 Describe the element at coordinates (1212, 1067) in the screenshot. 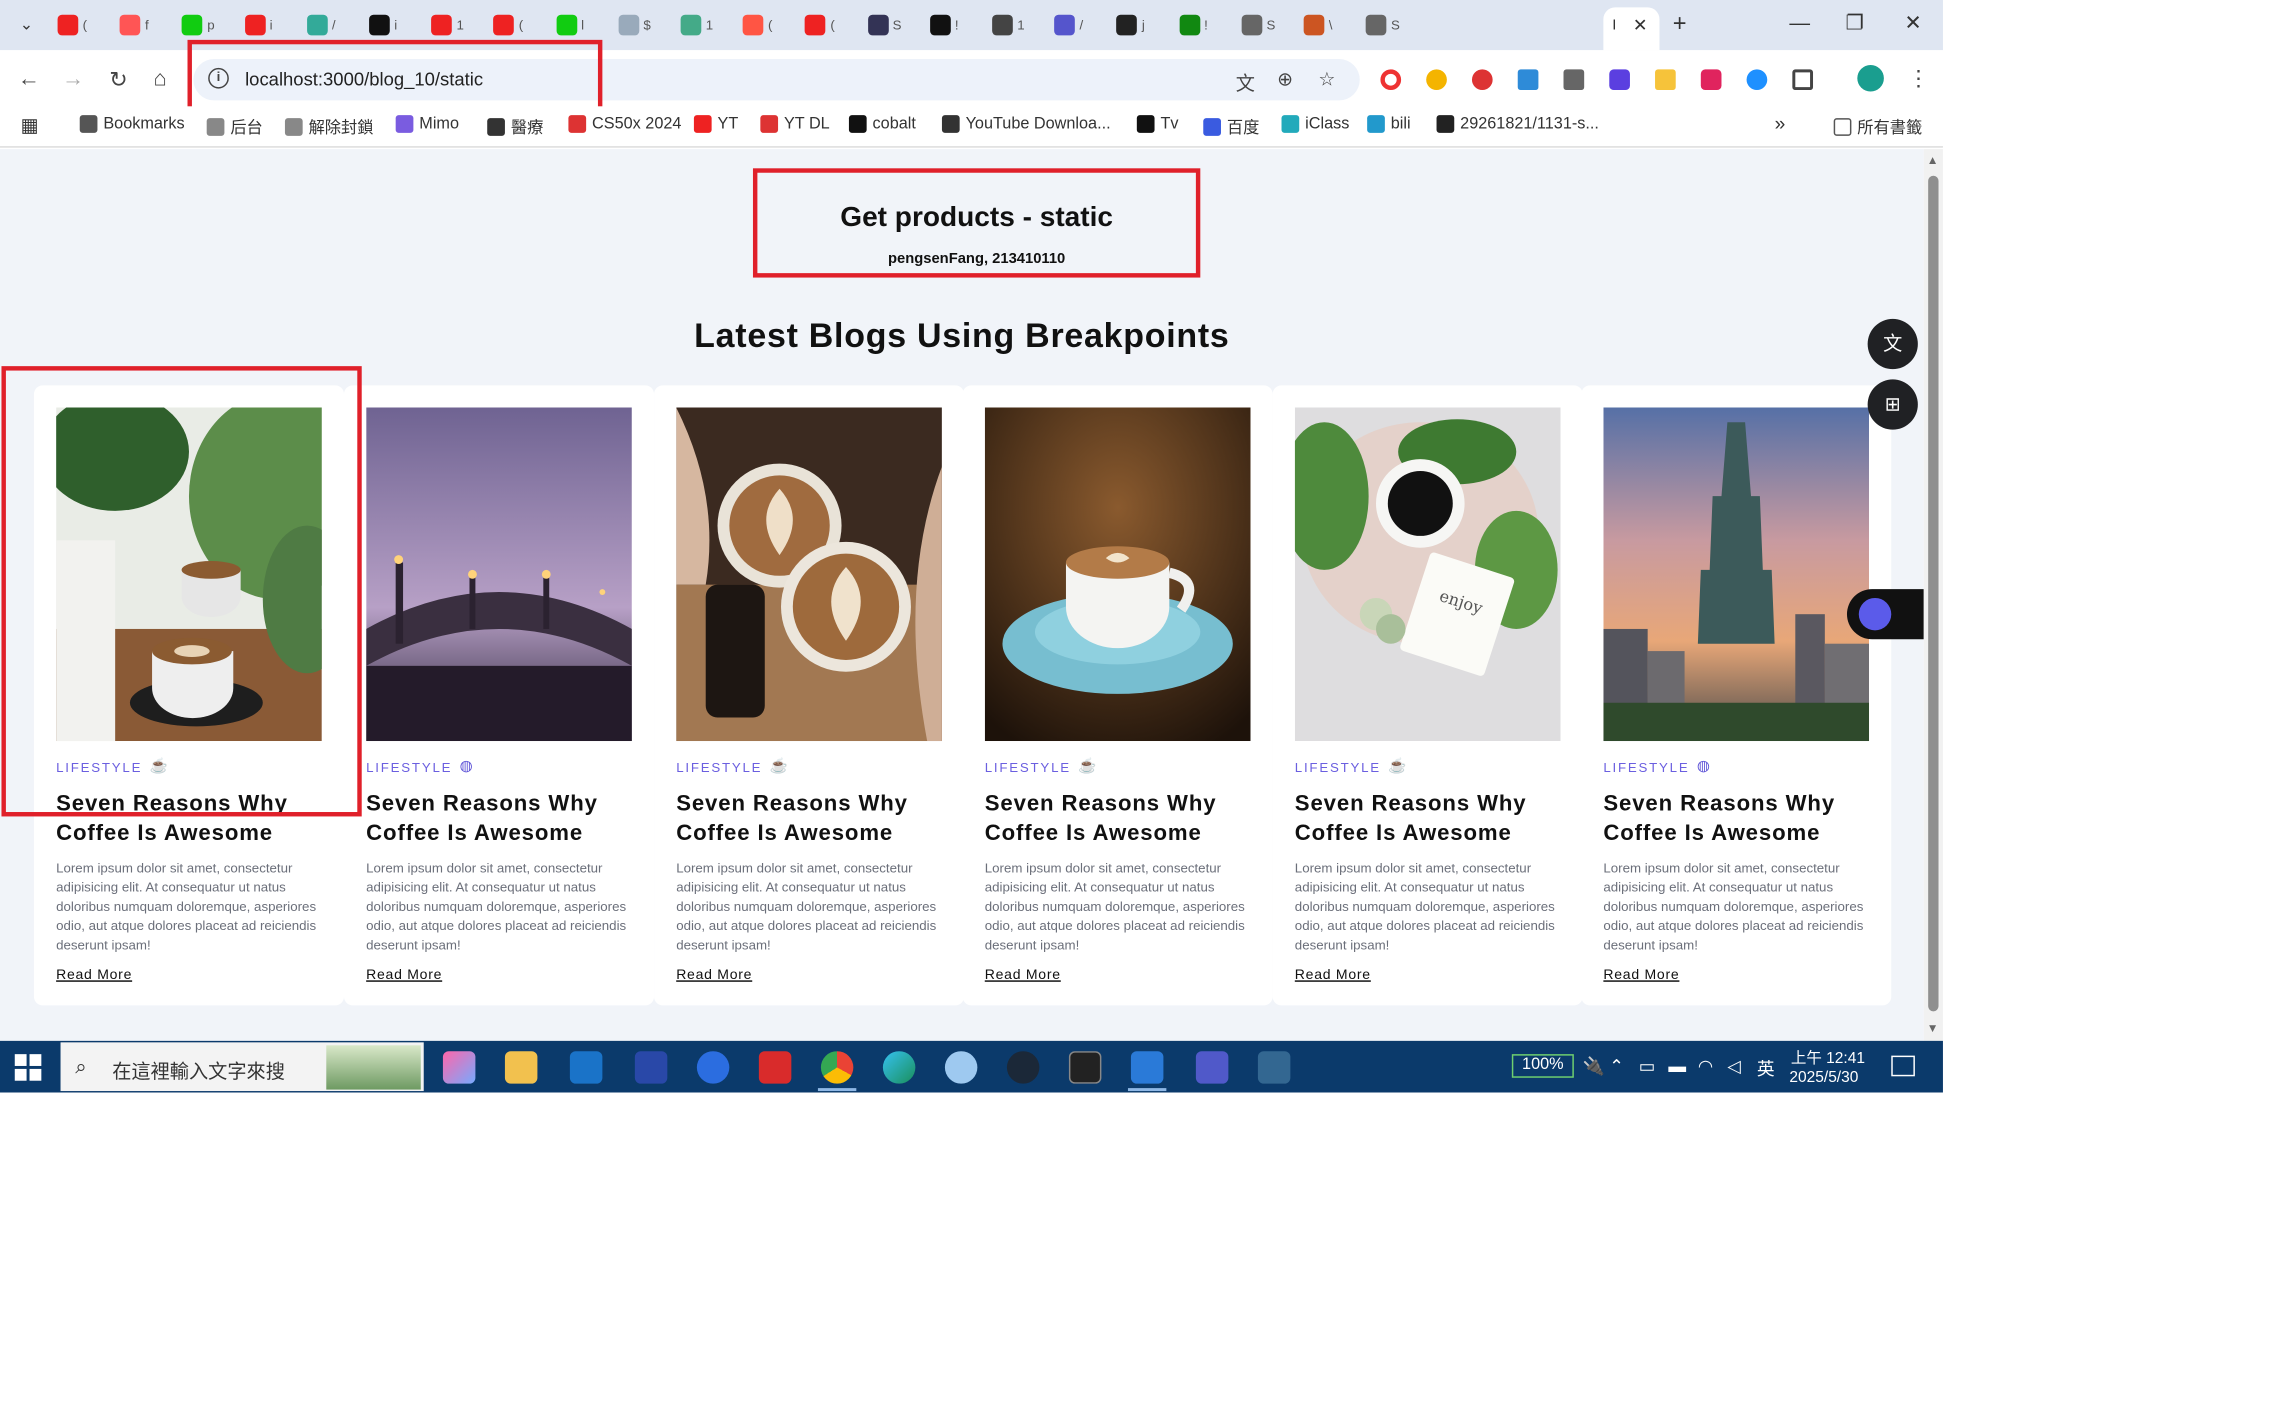

I see `teams-icon` at that location.